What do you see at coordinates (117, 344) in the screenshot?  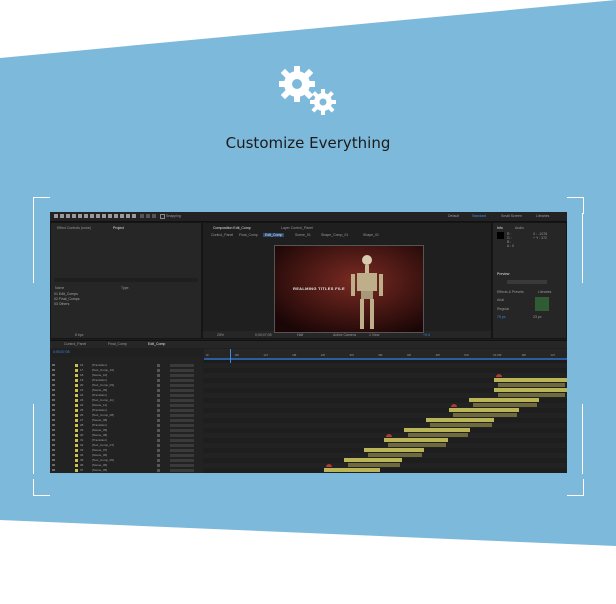 I see `tab-final-comp: Final_Comp` at bounding box center [117, 344].